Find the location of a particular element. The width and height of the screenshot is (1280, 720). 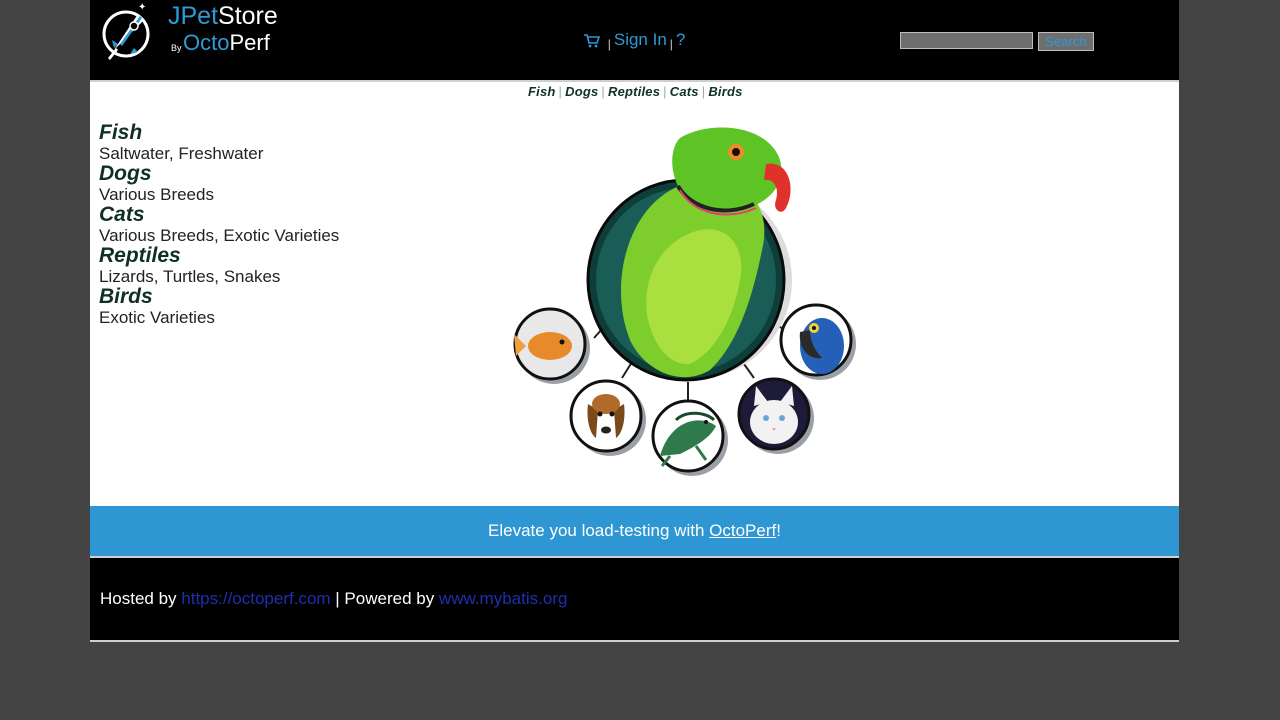

banner-text-suffix: ! is located at coordinates (778, 530).